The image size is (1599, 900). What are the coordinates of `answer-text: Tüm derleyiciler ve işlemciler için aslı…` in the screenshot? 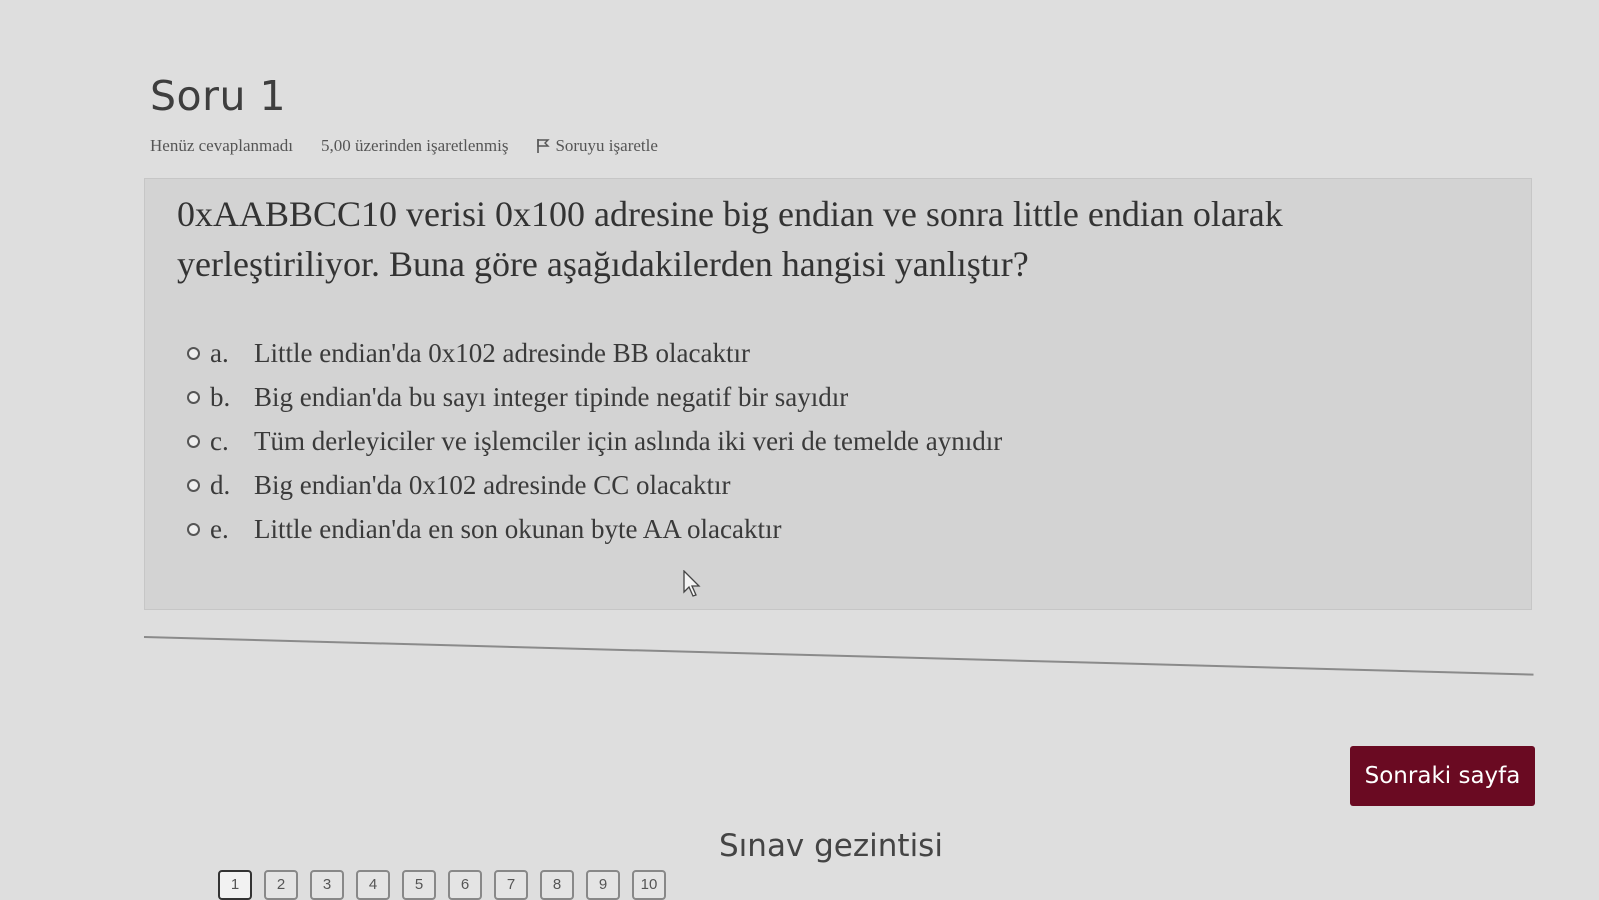 It's located at (628, 440).